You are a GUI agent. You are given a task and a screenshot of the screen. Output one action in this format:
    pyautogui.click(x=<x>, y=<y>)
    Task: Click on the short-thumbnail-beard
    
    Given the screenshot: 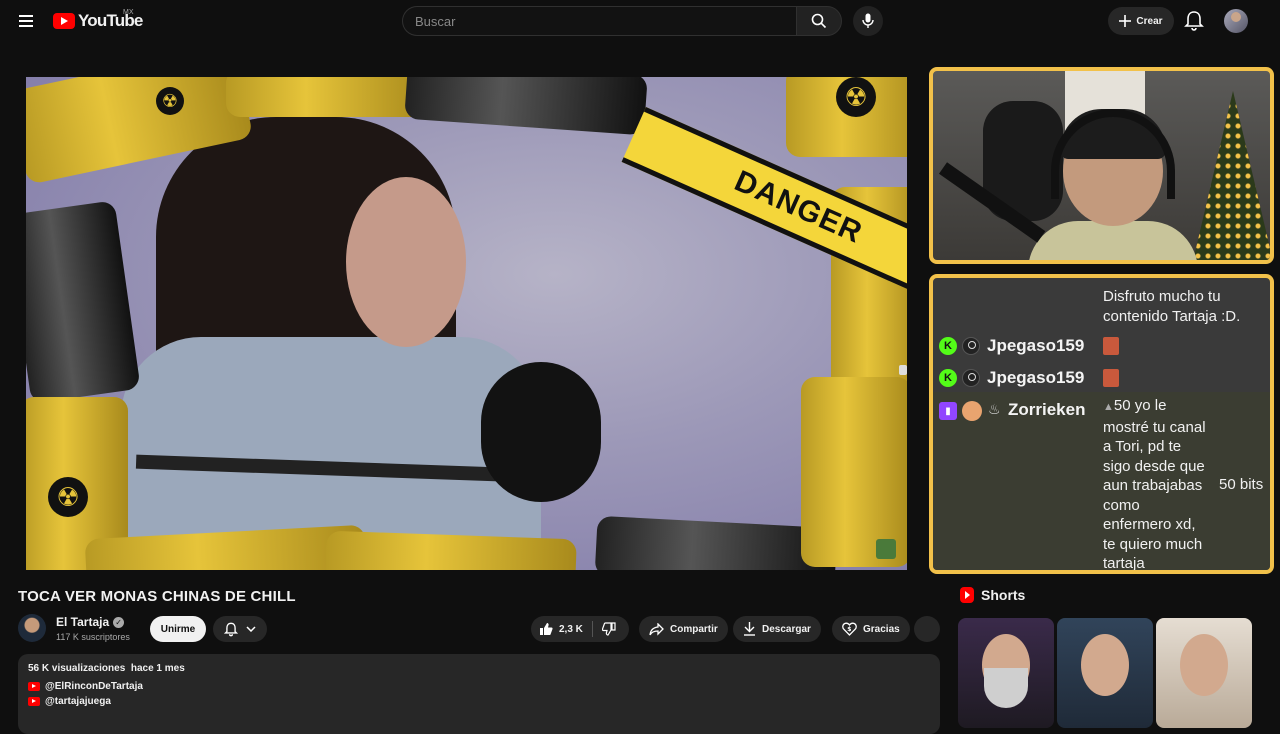 What is the action you would take?
    pyautogui.click(x=1006, y=688)
    